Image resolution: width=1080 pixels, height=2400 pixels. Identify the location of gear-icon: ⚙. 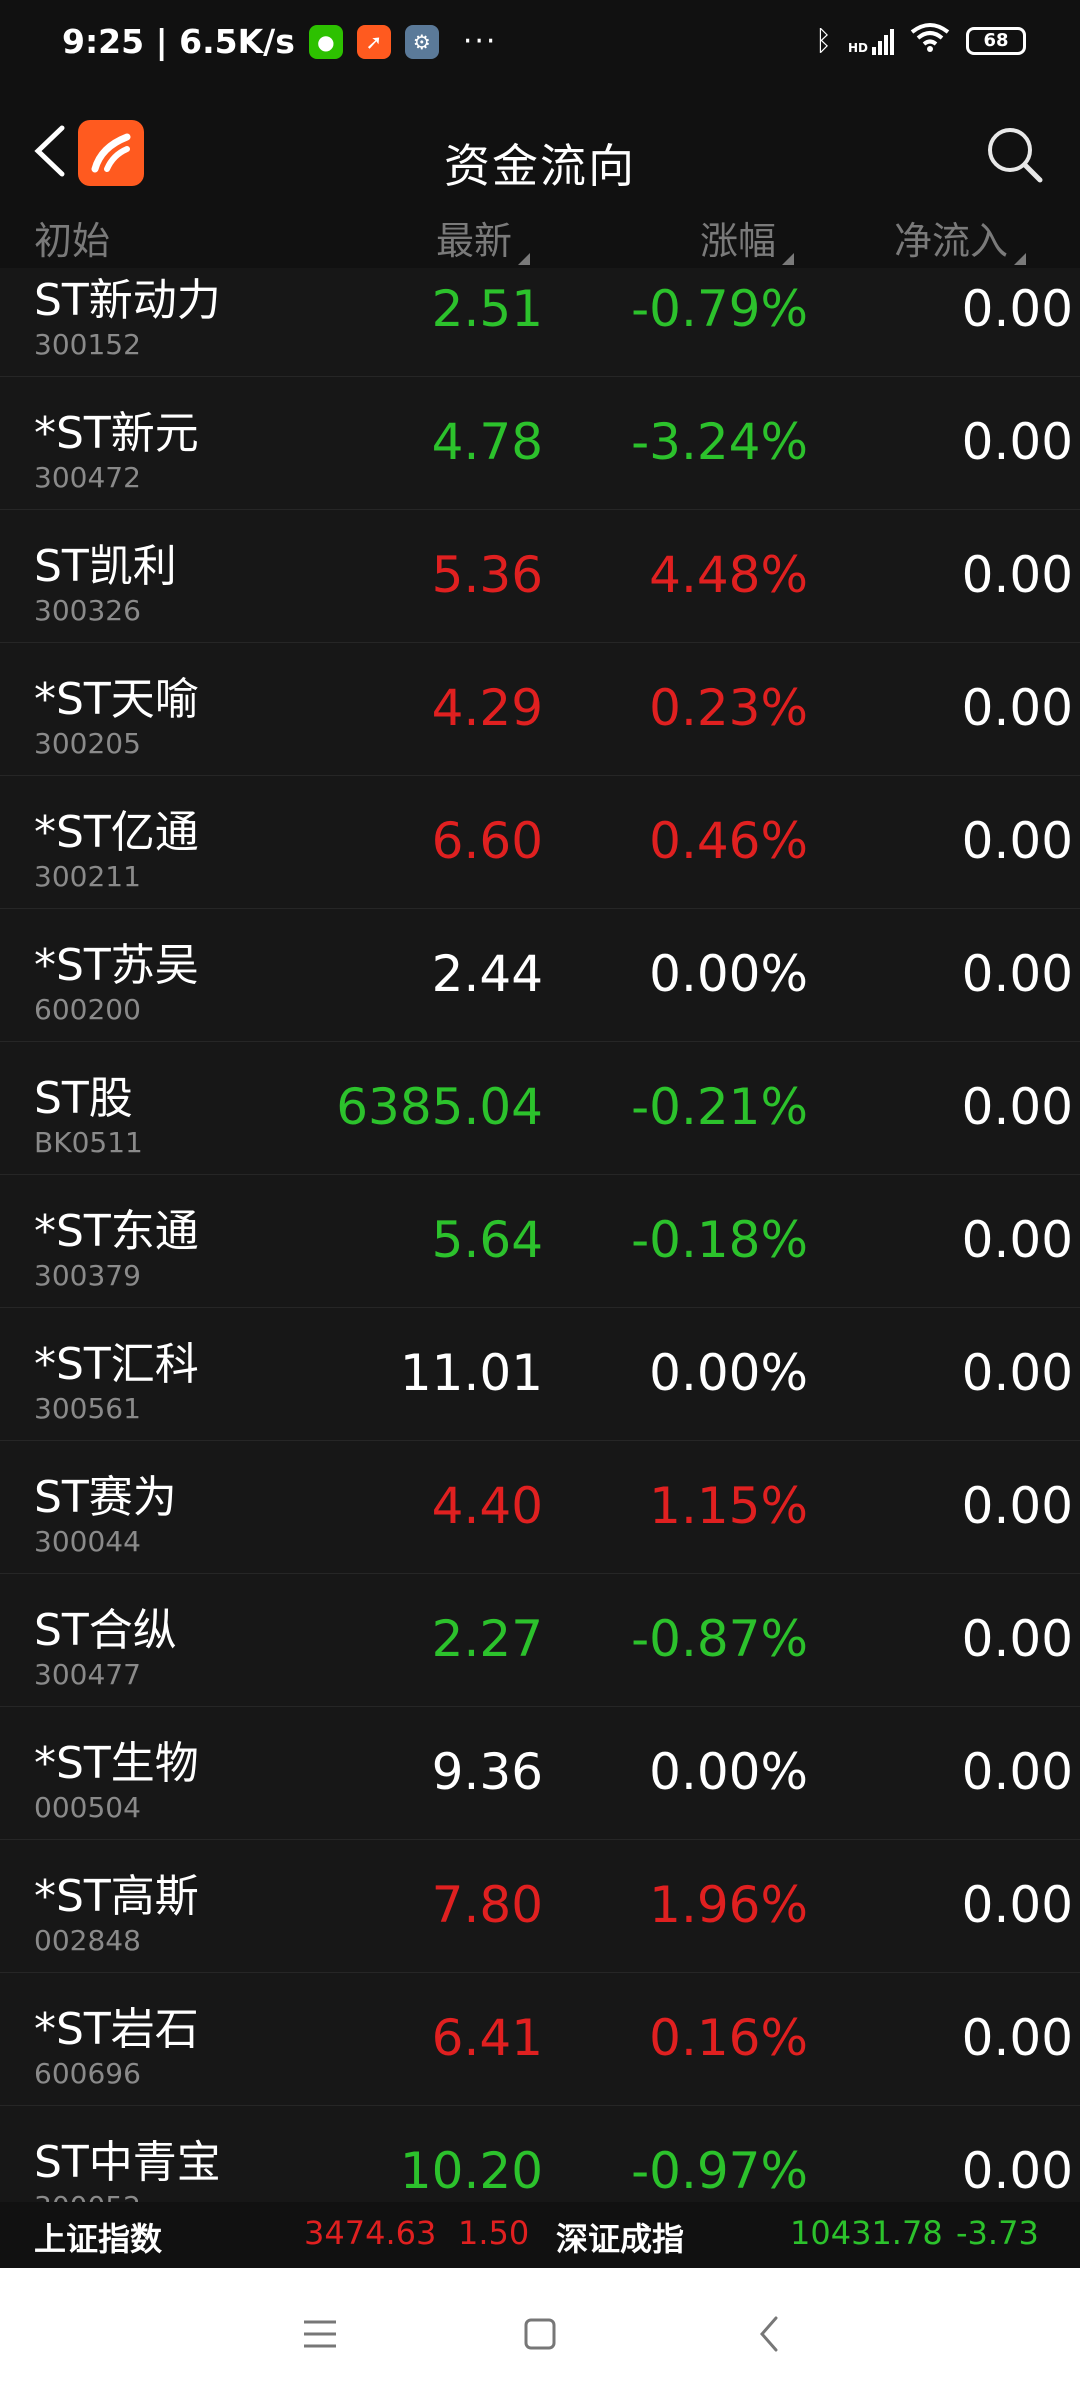
(421, 41).